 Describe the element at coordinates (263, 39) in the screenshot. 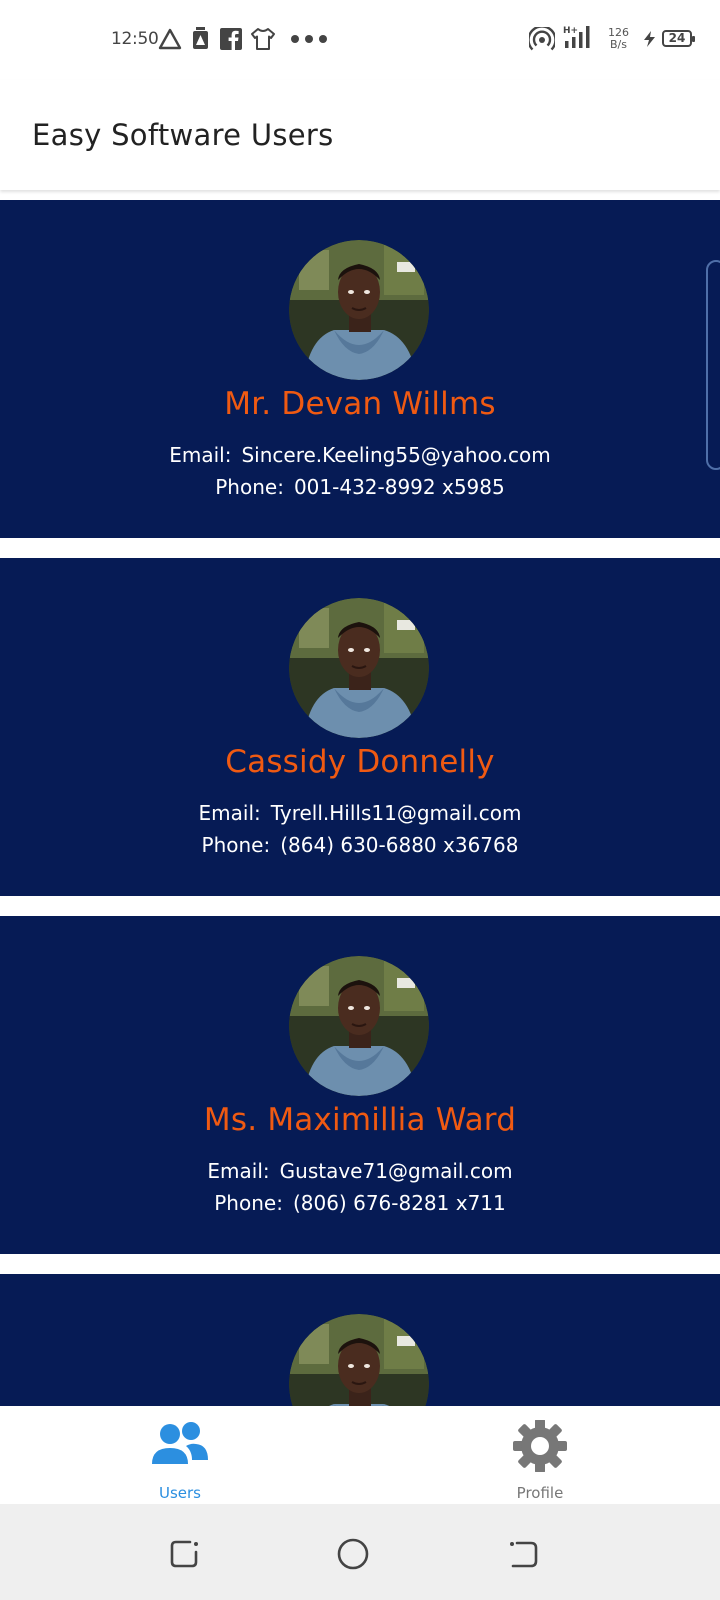

I see `tshirt-icon` at that location.